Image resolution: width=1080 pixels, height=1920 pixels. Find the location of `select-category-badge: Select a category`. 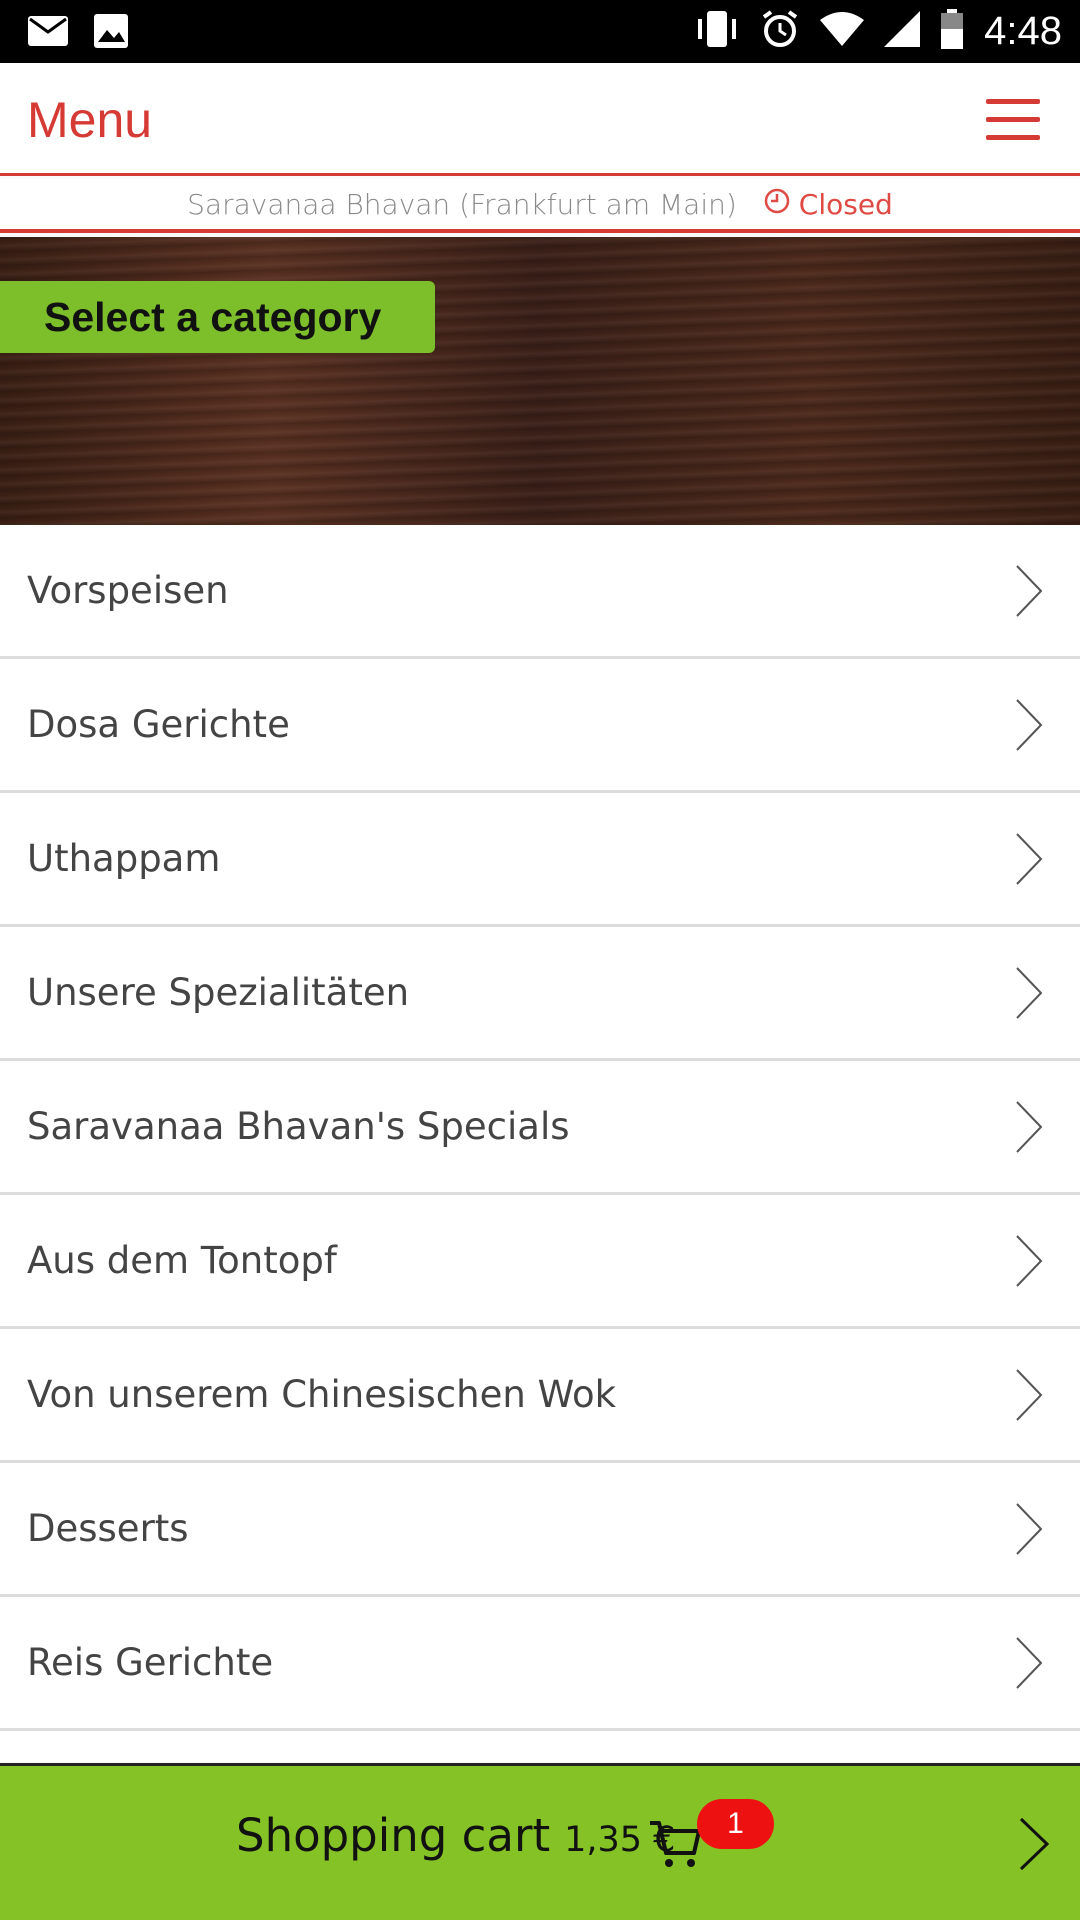

select-category-badge: Select a category is located at coordinates (217, 317).